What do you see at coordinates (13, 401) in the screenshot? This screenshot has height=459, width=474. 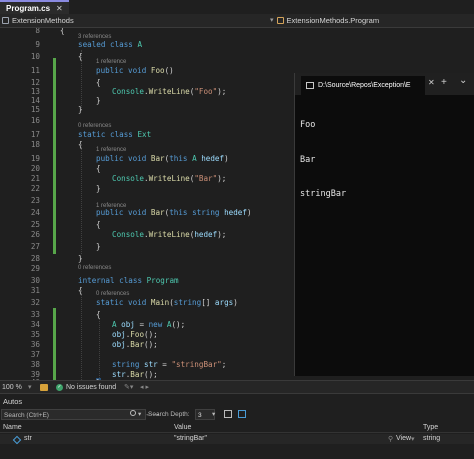 I see `autos-title: Autos` at bounding box center [13, 401].